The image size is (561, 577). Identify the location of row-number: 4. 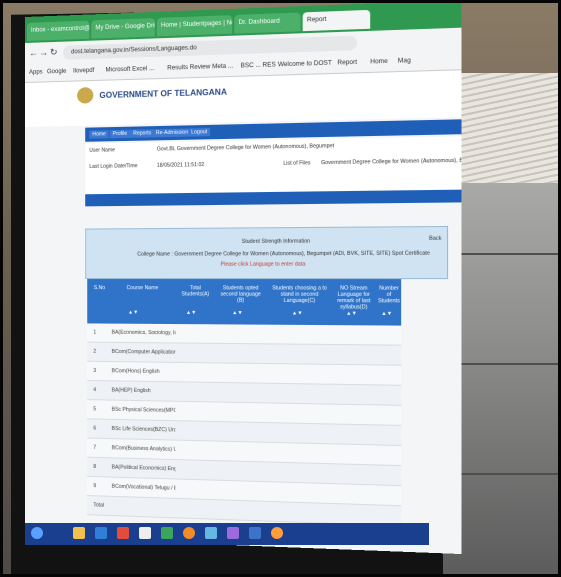
(94, 390).